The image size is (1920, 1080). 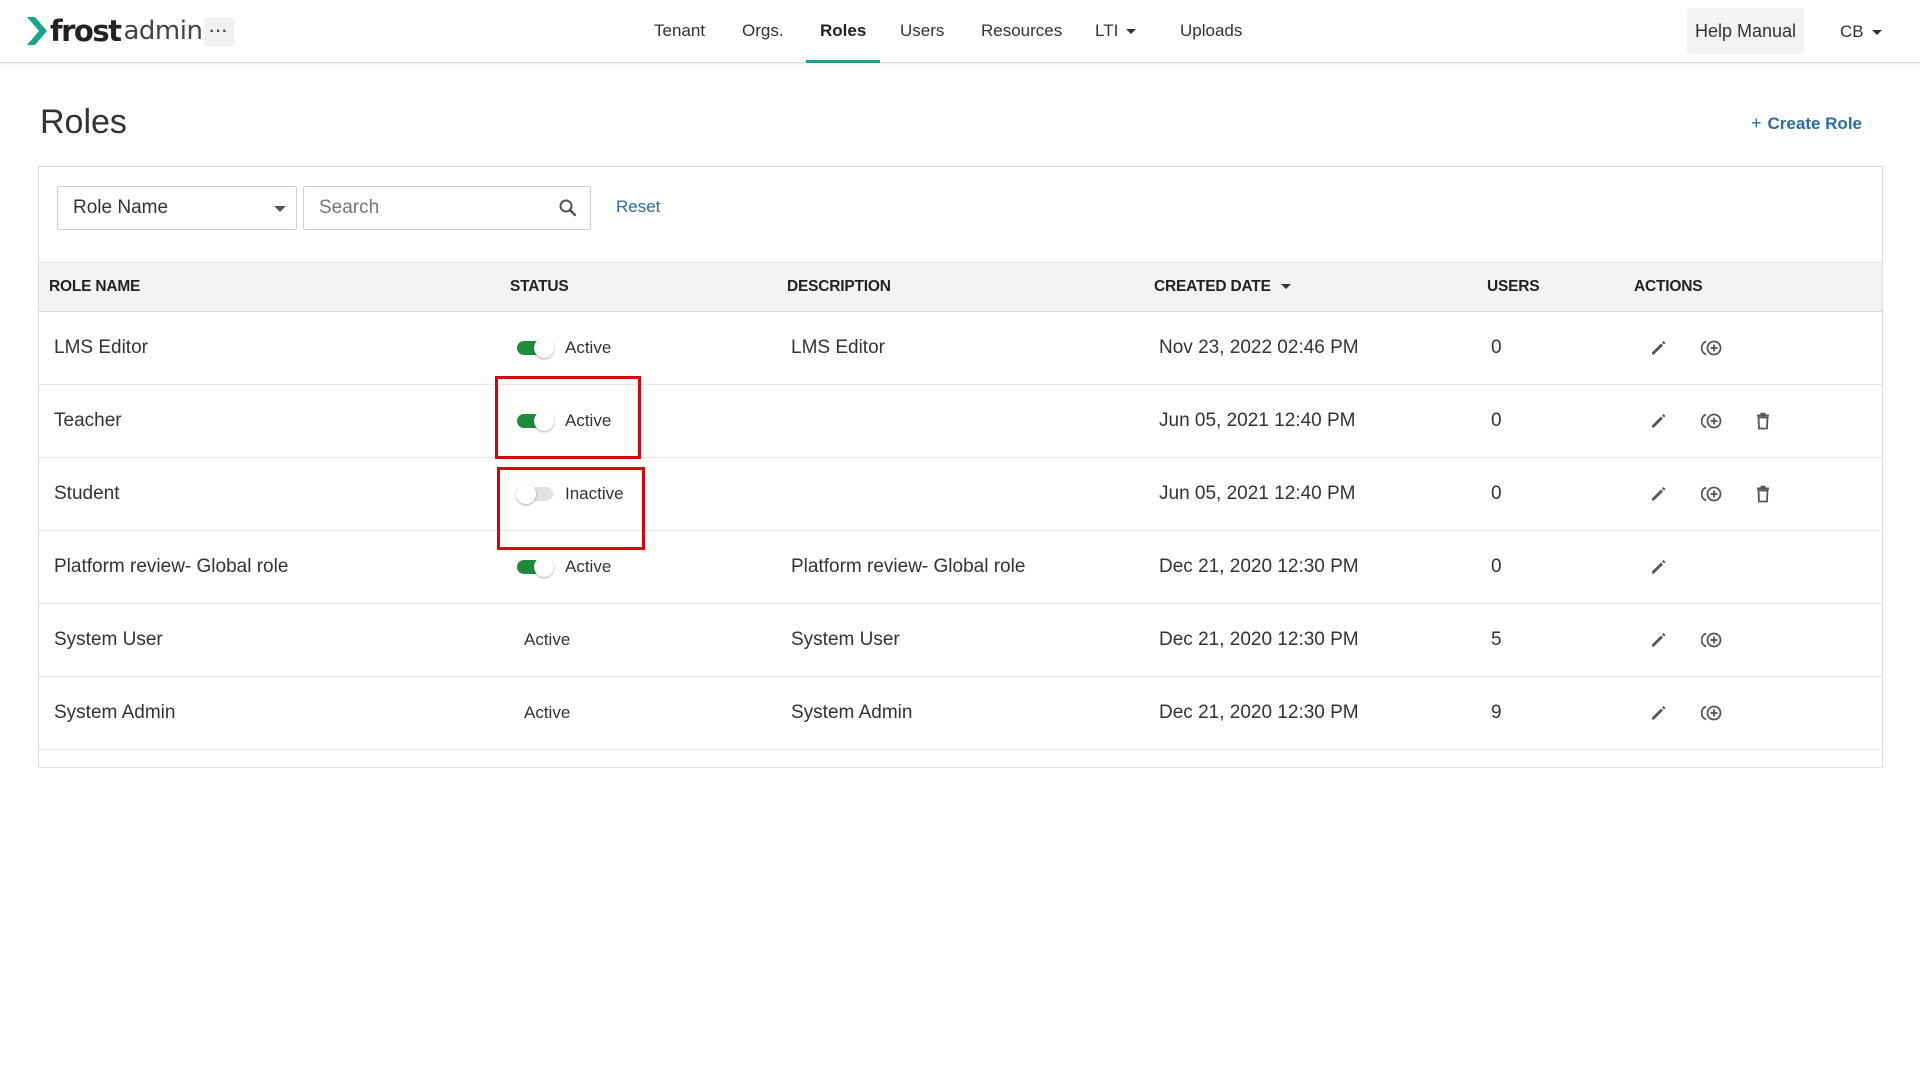 I want to click on nav-uploads-label: Uploads, so click(x=1211, y=30).